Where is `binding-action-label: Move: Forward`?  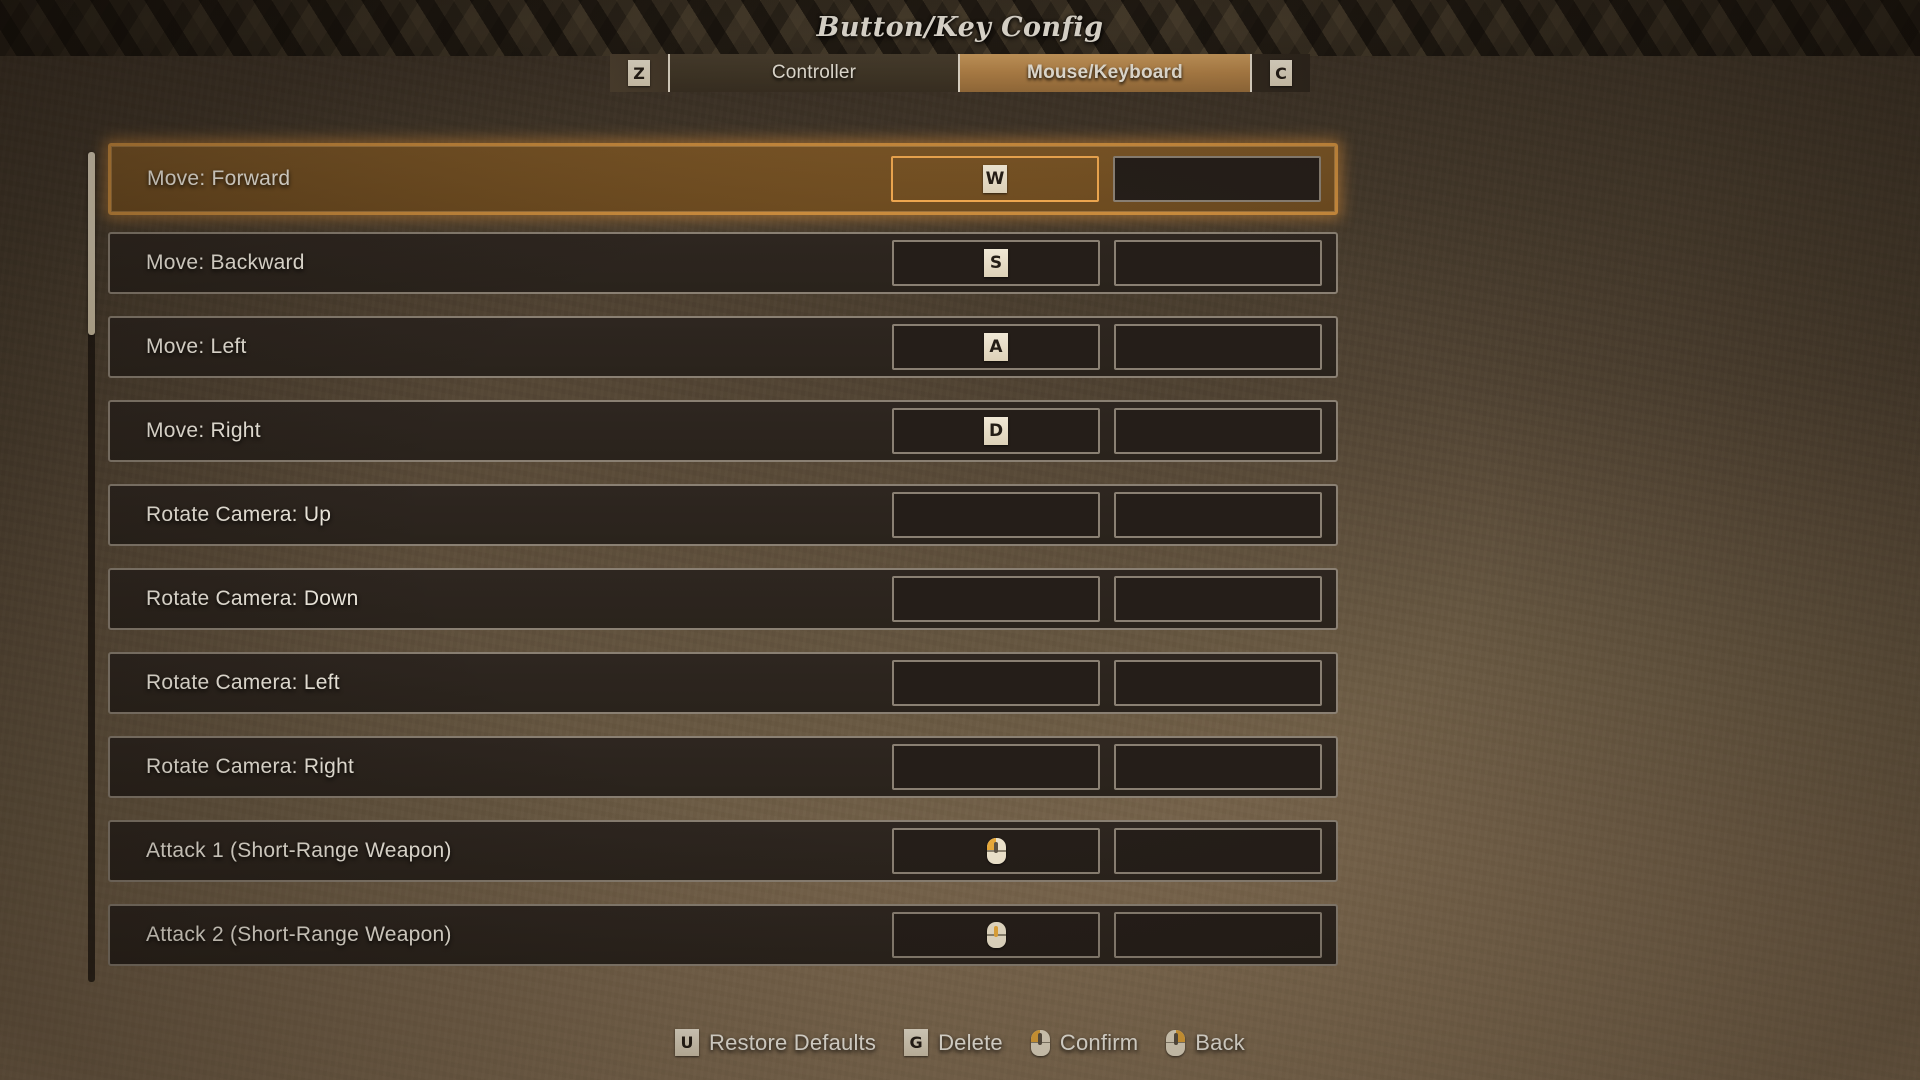
binding-action-label: Move: Forward is located at coordinates (219, 178).